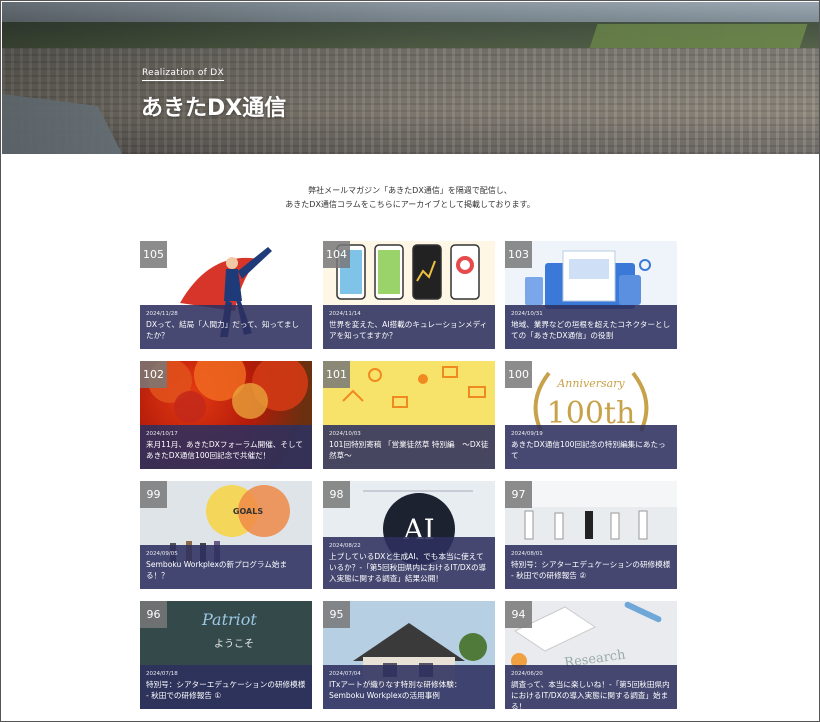  What do you see at coordinates (527, 674) in the screenshot?
I see `article-date: 2024/06/20` at bounding box center [527, 674].